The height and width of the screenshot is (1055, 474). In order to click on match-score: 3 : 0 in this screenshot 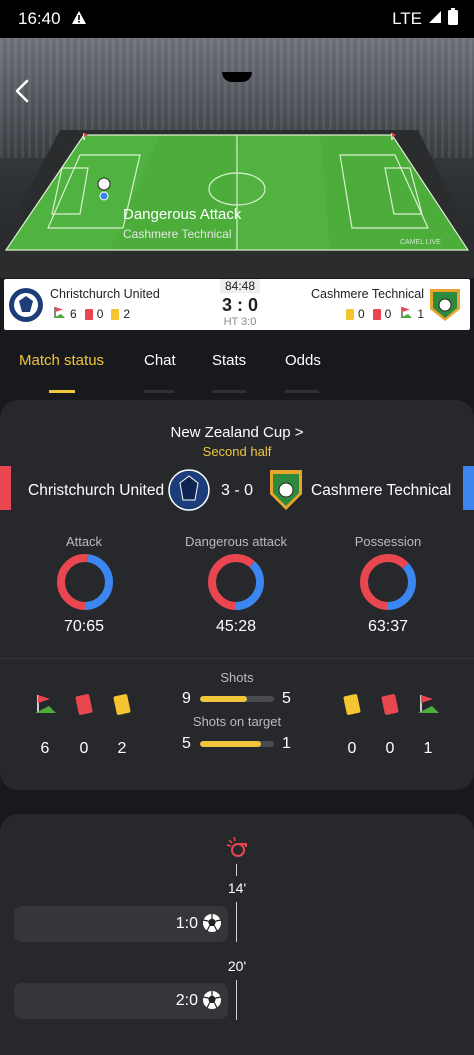, I will do `click(240, 305)`.